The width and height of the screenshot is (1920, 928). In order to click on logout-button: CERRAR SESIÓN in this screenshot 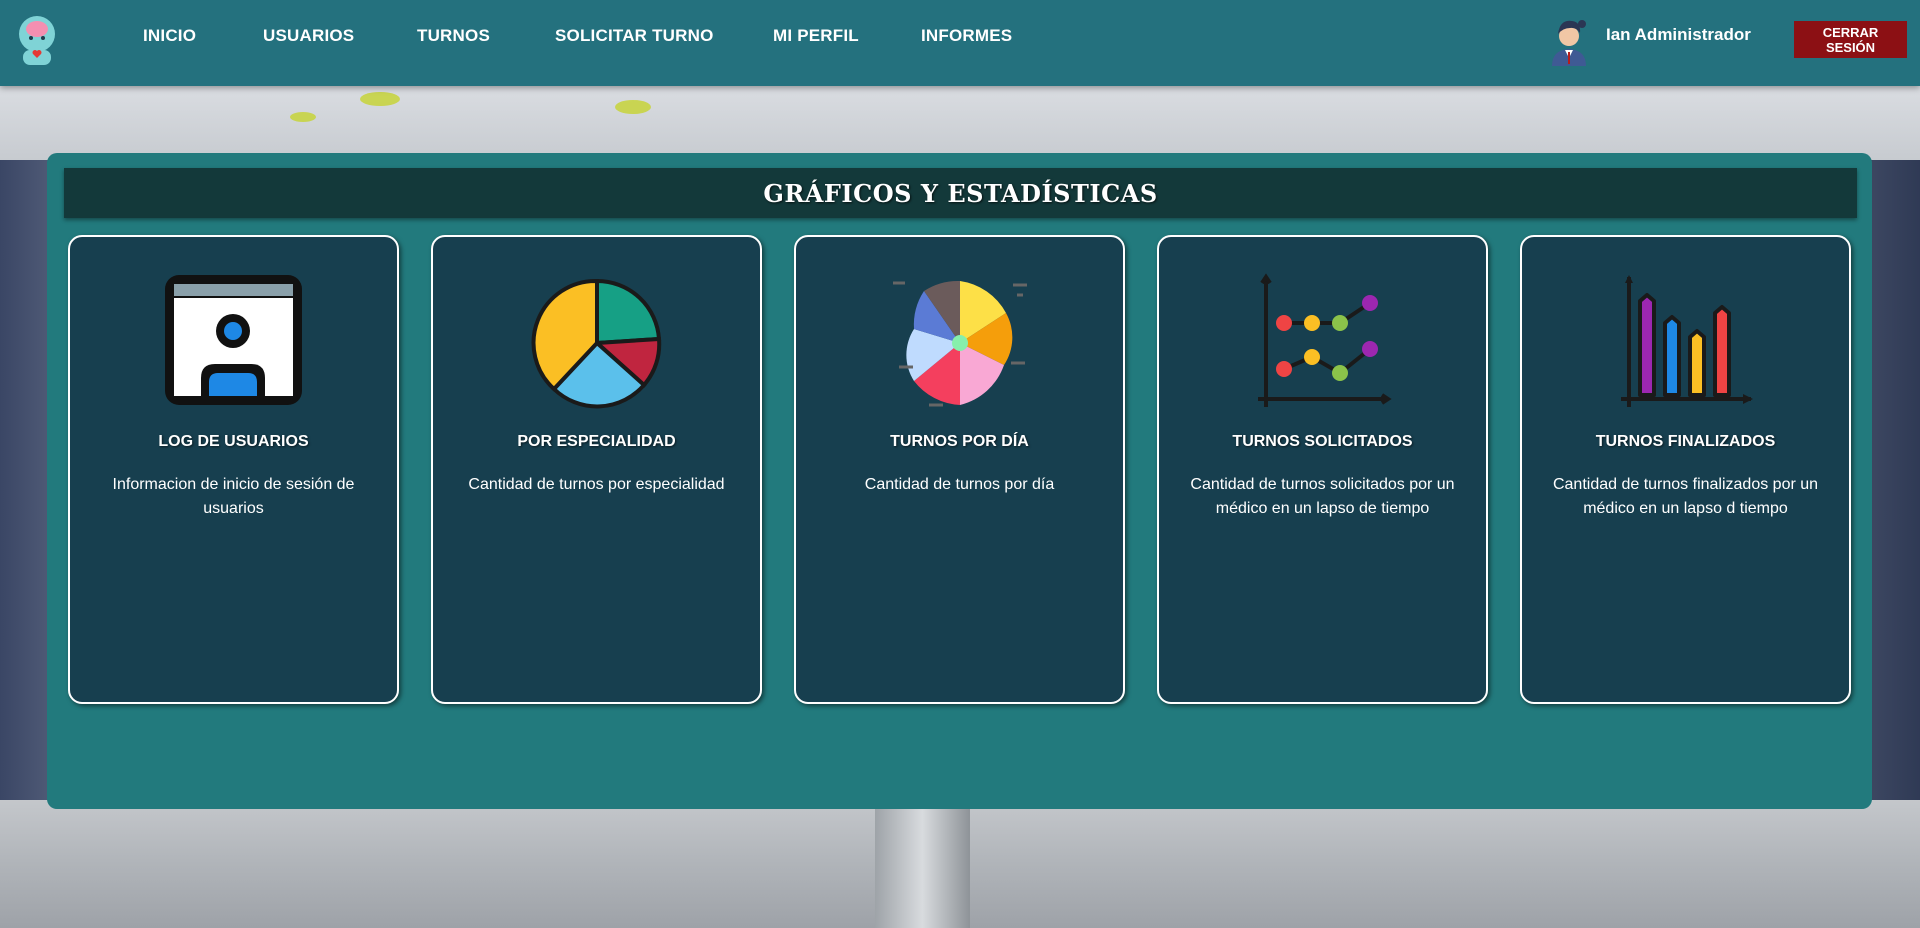, I will do `click(1850, 39)`.